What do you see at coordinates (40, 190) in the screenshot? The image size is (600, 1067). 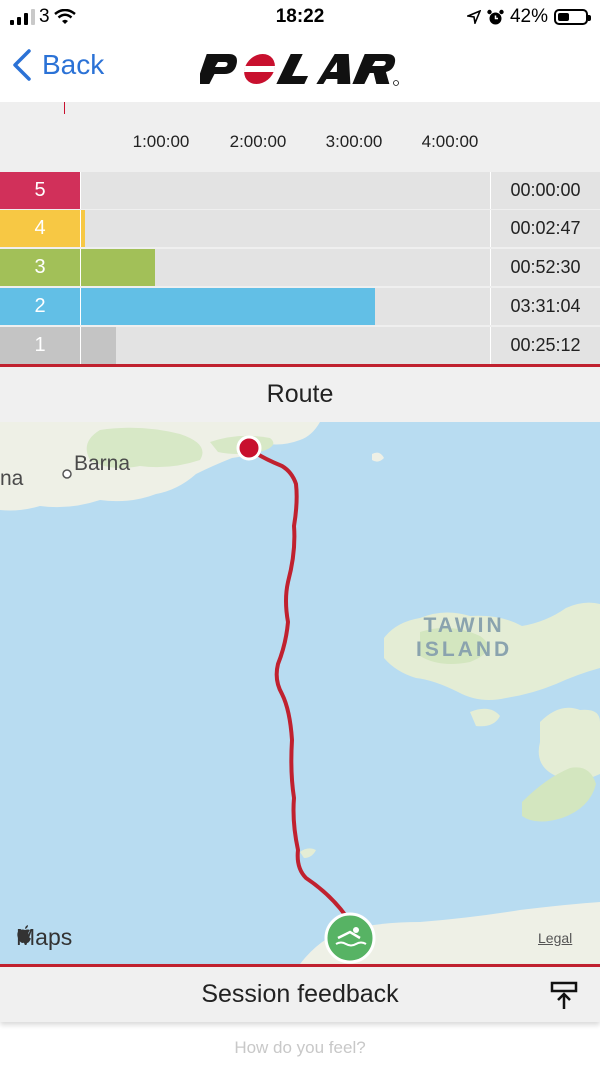 I see `zone-number: 5` at bounding box center [40, 190].